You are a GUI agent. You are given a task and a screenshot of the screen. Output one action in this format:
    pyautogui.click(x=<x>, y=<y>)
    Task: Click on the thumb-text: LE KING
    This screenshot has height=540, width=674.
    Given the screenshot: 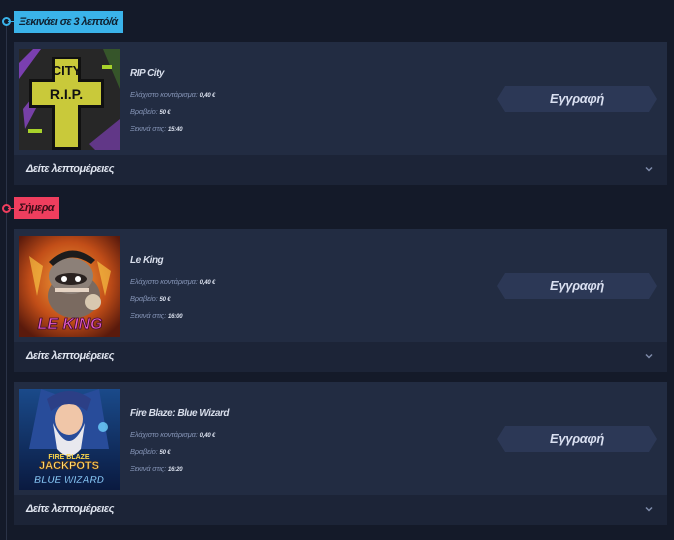 What is the action you would take?
    pyautogui.click(x=70, y=324)
    